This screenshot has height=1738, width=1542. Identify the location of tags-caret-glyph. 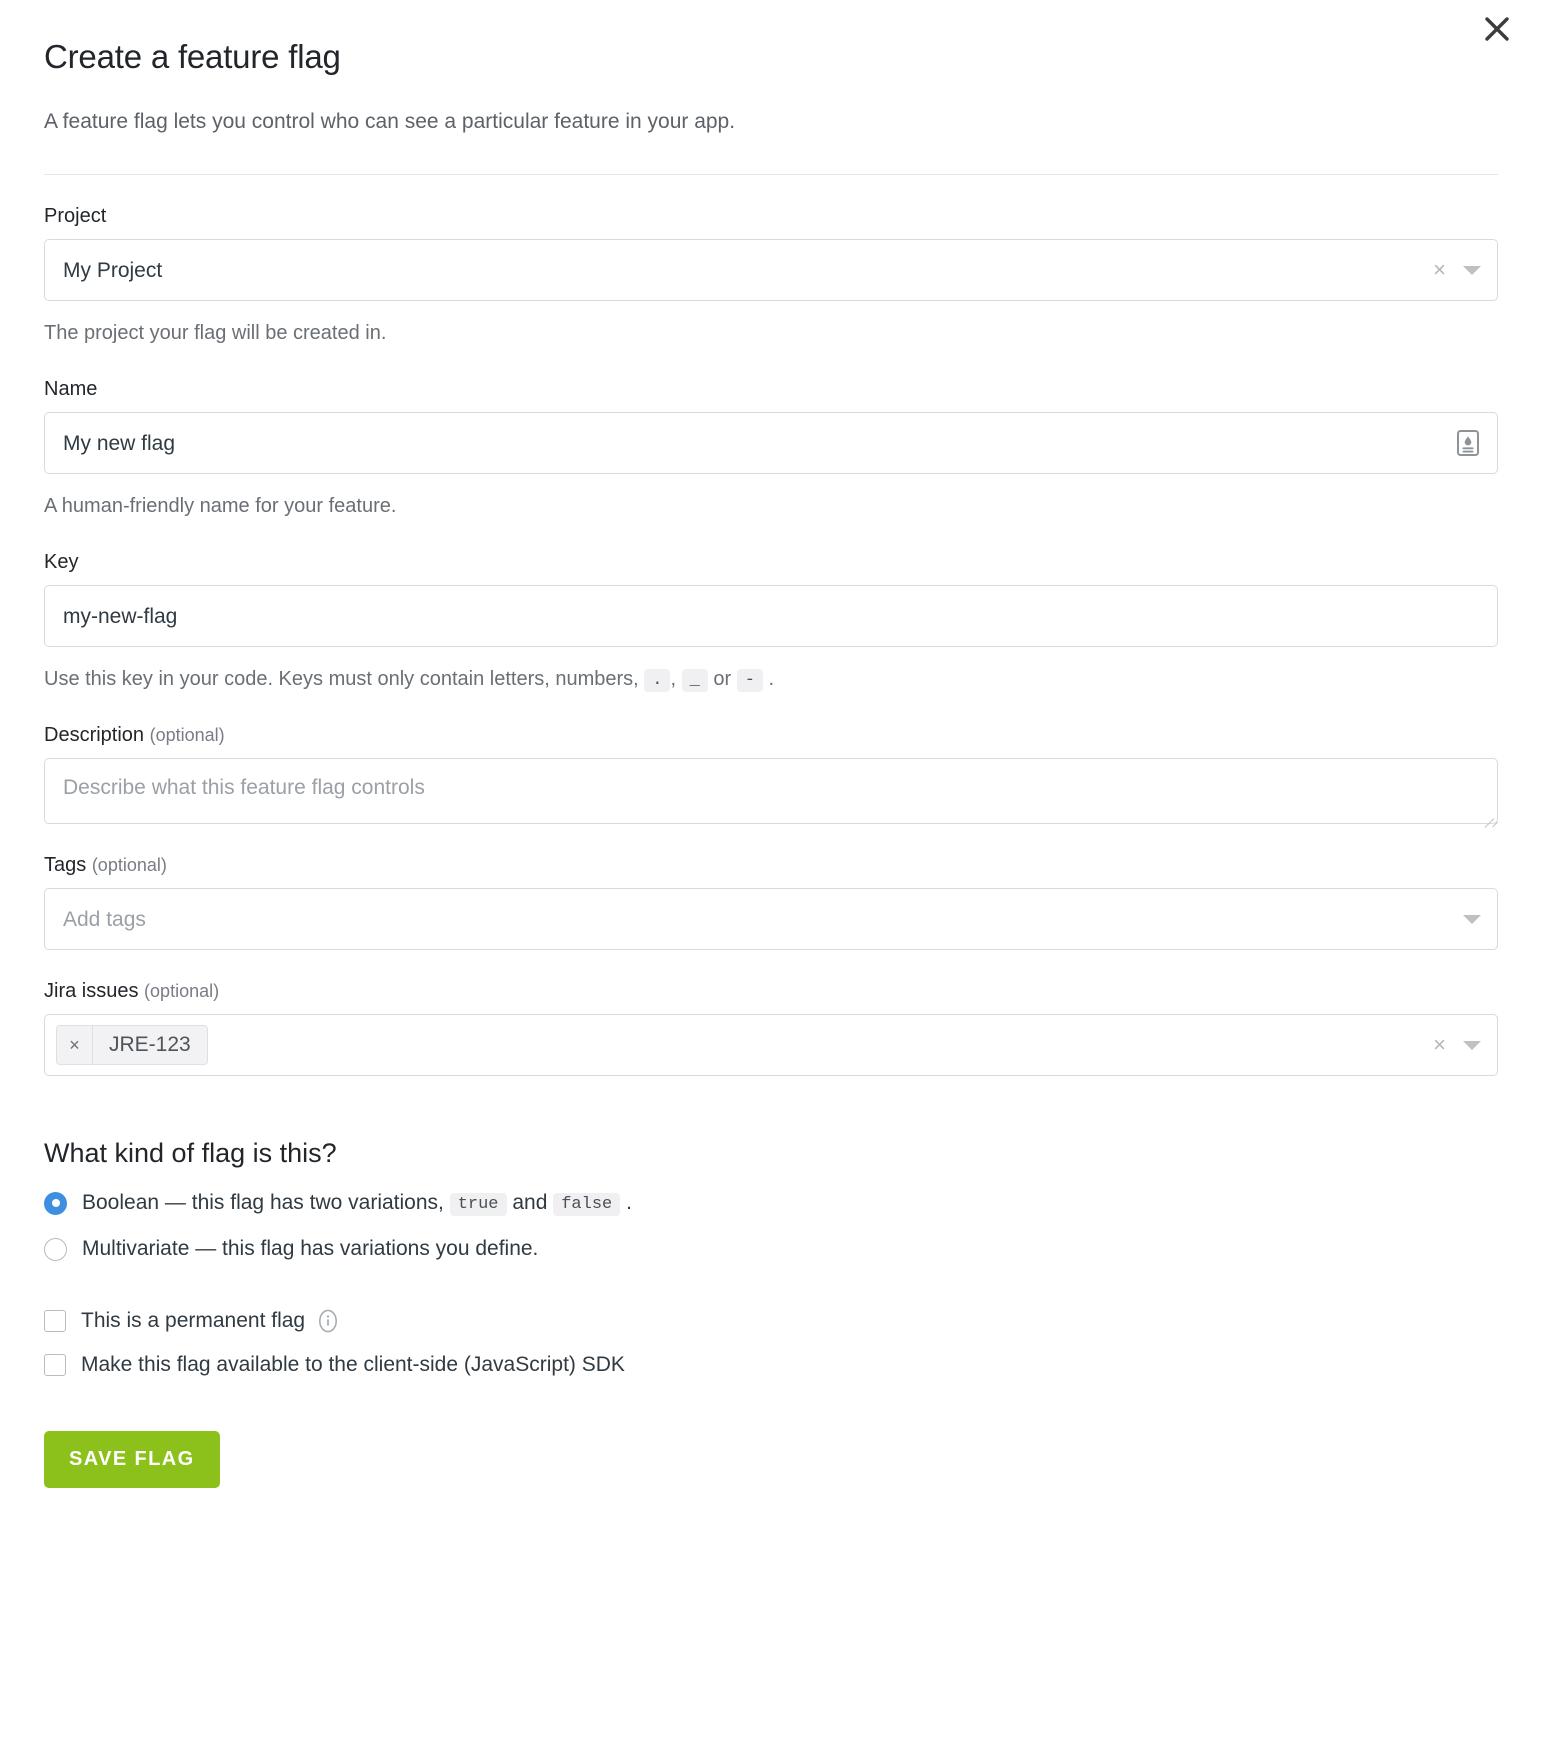
(1472, 919).